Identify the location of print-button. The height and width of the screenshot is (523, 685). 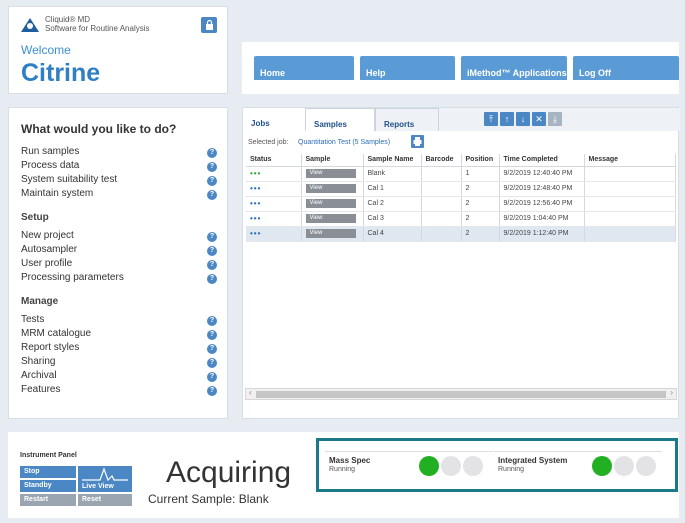
(417, 141).